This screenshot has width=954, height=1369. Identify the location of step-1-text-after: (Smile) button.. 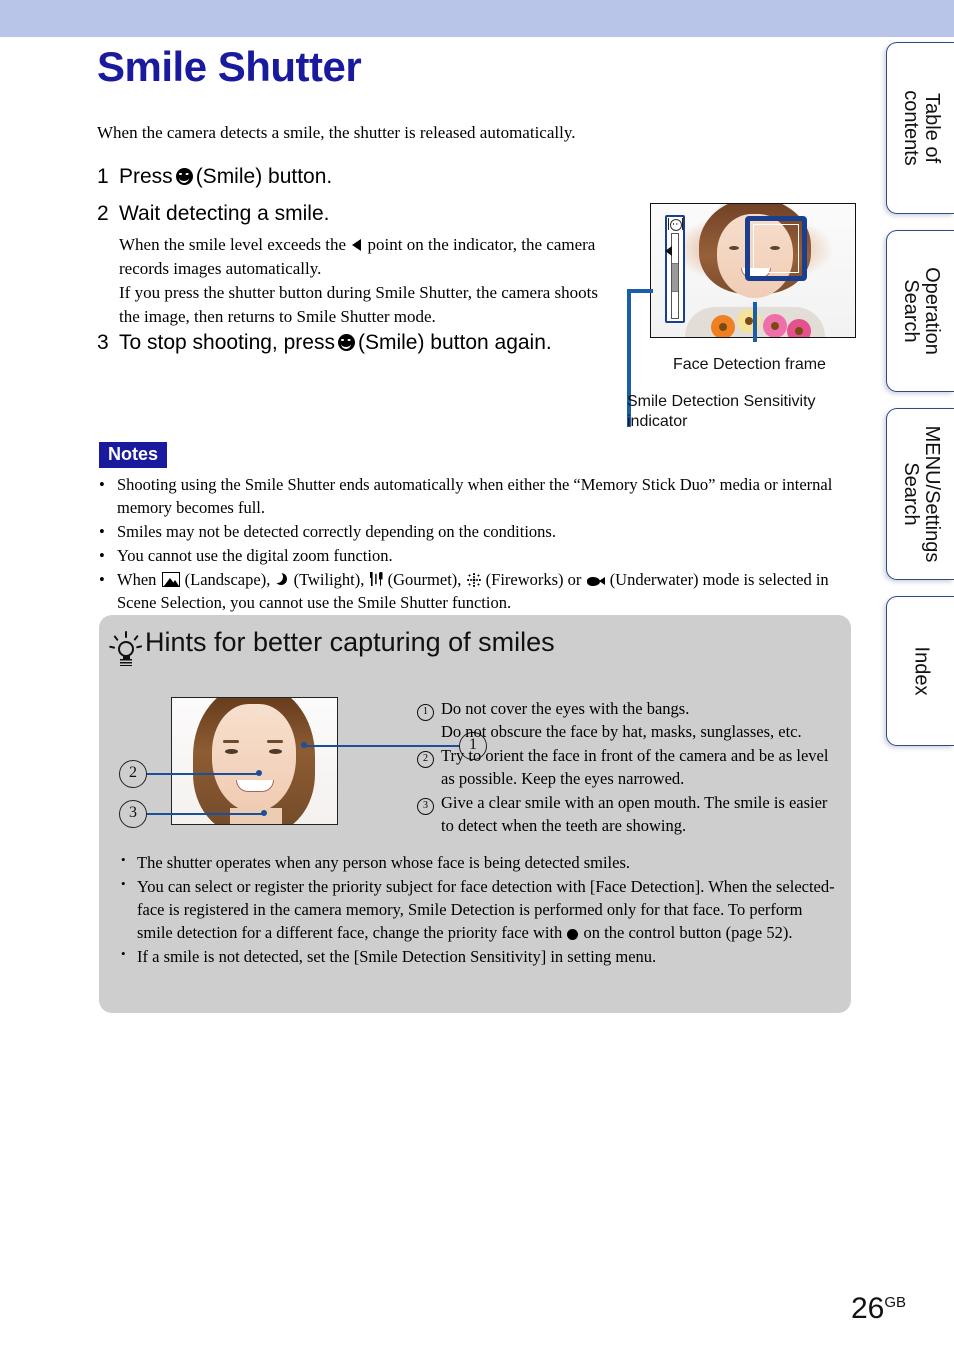
(264, 176).